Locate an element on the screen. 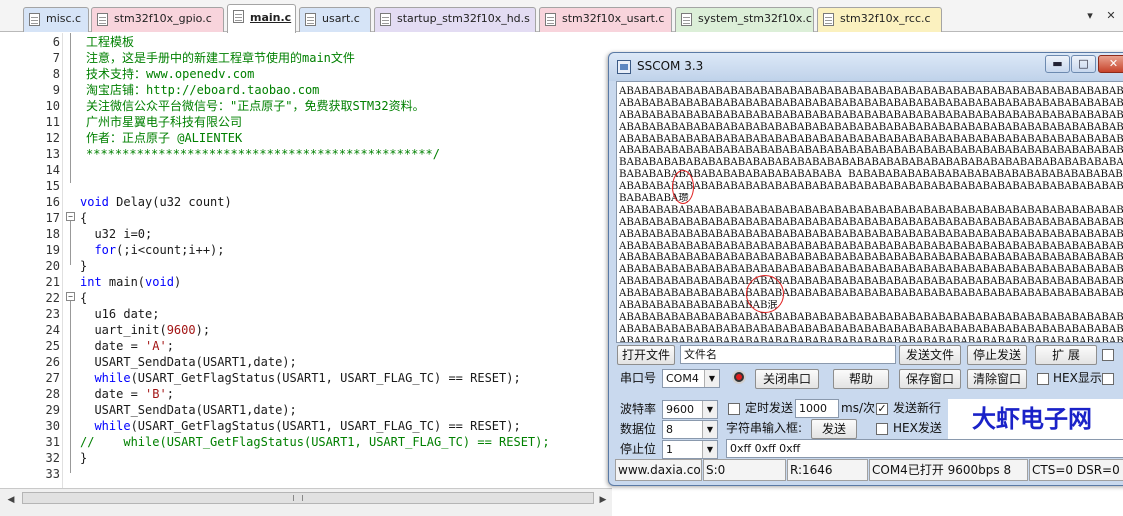 The image size is (1123, 516). scroll-right-icon: ▶ is located at coordinates (603, 500).